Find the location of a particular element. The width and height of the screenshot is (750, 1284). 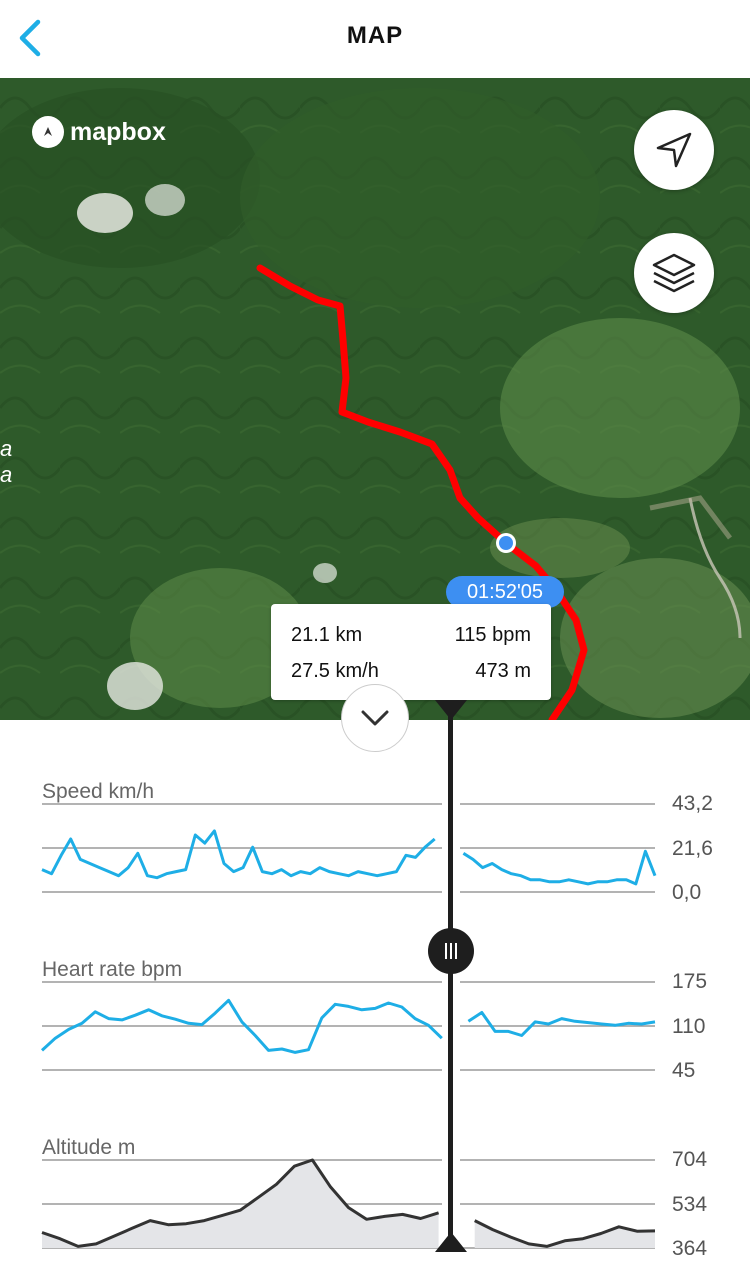

heart-rate-chart-label: Heart rate bpm is located at coordinates (112, 969).